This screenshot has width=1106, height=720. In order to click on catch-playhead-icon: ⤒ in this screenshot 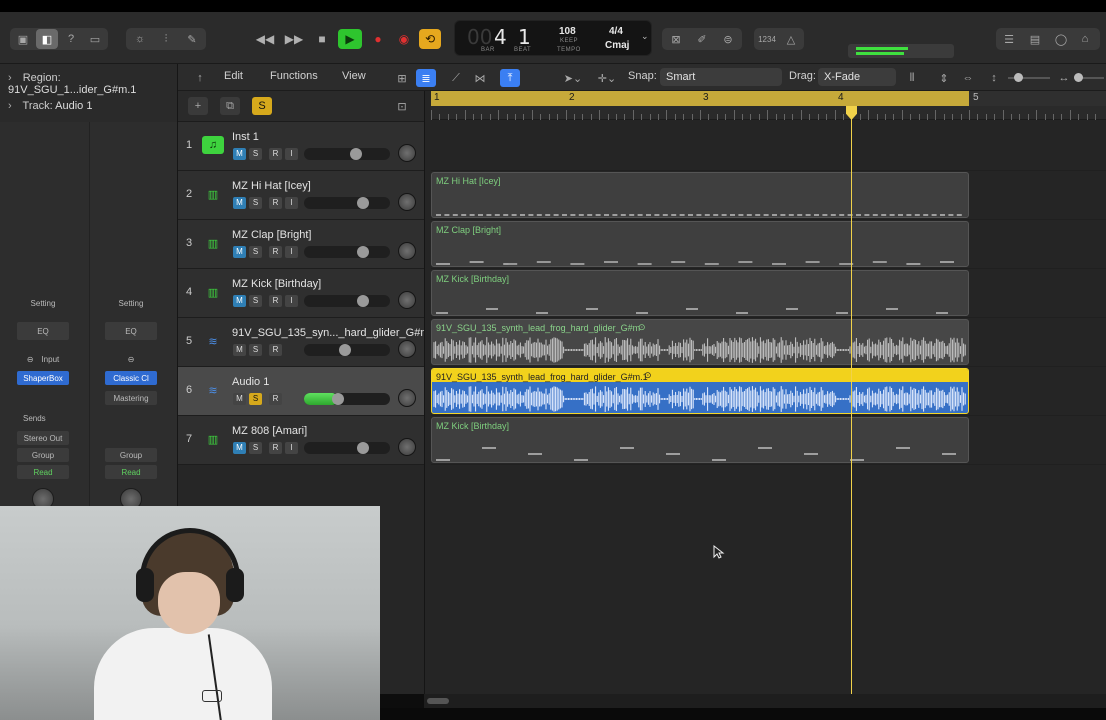, I will do `click(510, 78)`.